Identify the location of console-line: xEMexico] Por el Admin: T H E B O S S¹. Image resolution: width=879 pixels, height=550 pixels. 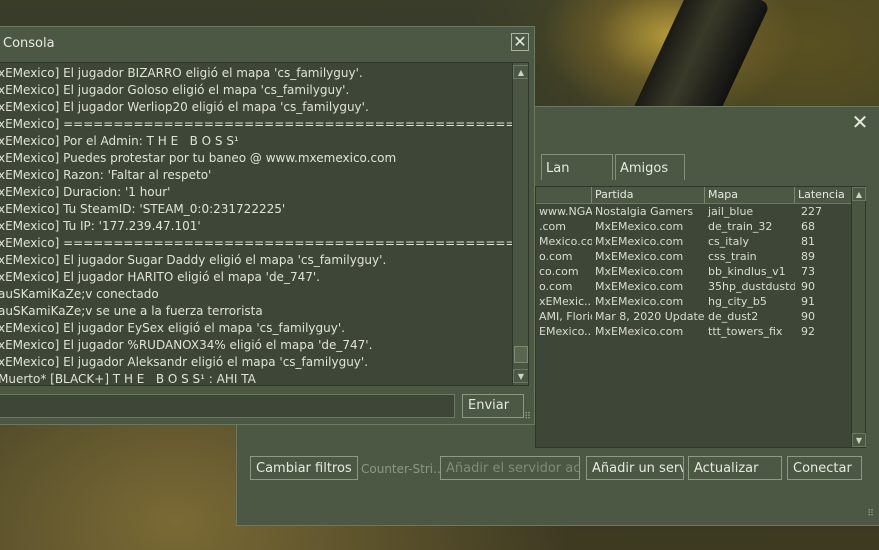
(119, 141).